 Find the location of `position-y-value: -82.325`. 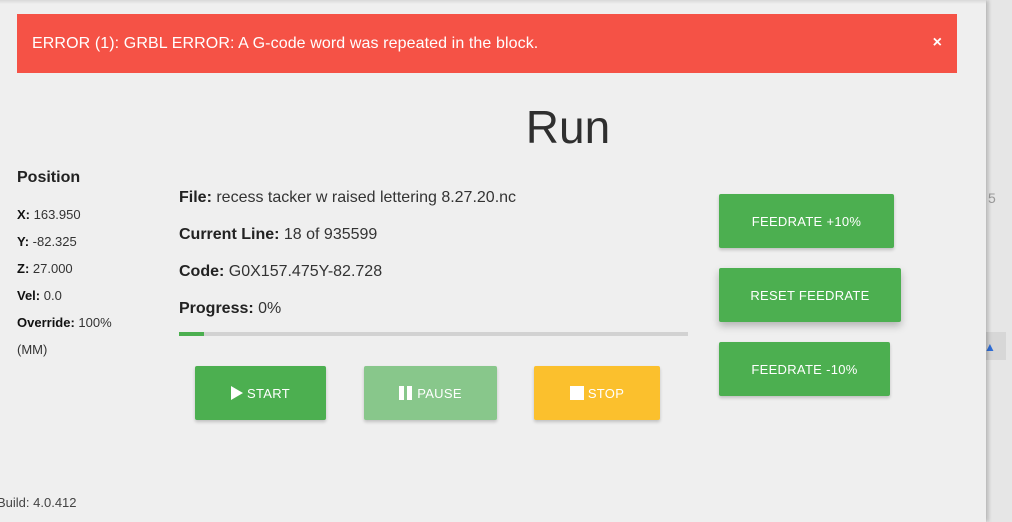

position-y-value: -82.325 is located at coordinates (53, 241).